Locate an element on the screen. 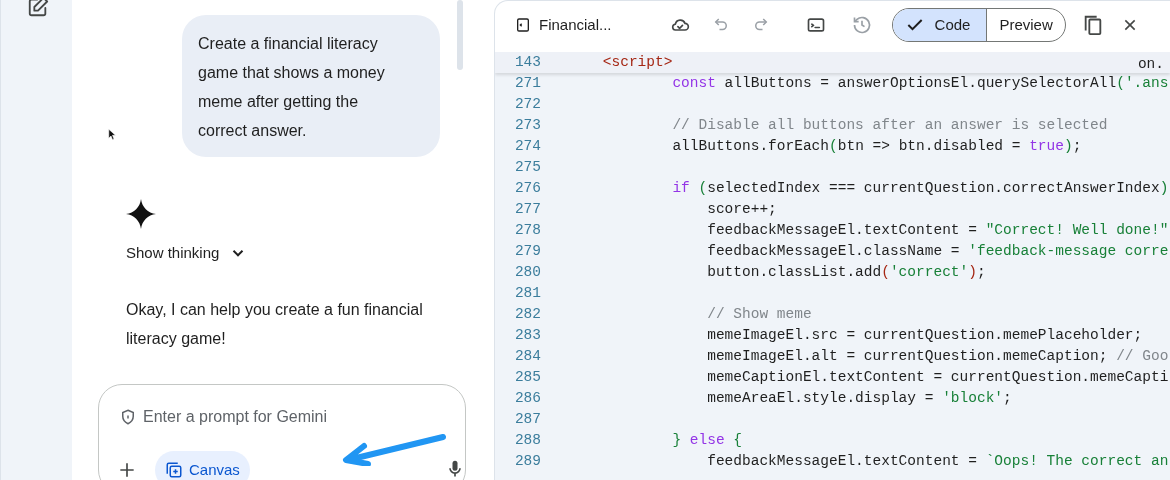 This screenshot has height=480, width=1170. line-number: 271 is located at coordinates (527, 83).